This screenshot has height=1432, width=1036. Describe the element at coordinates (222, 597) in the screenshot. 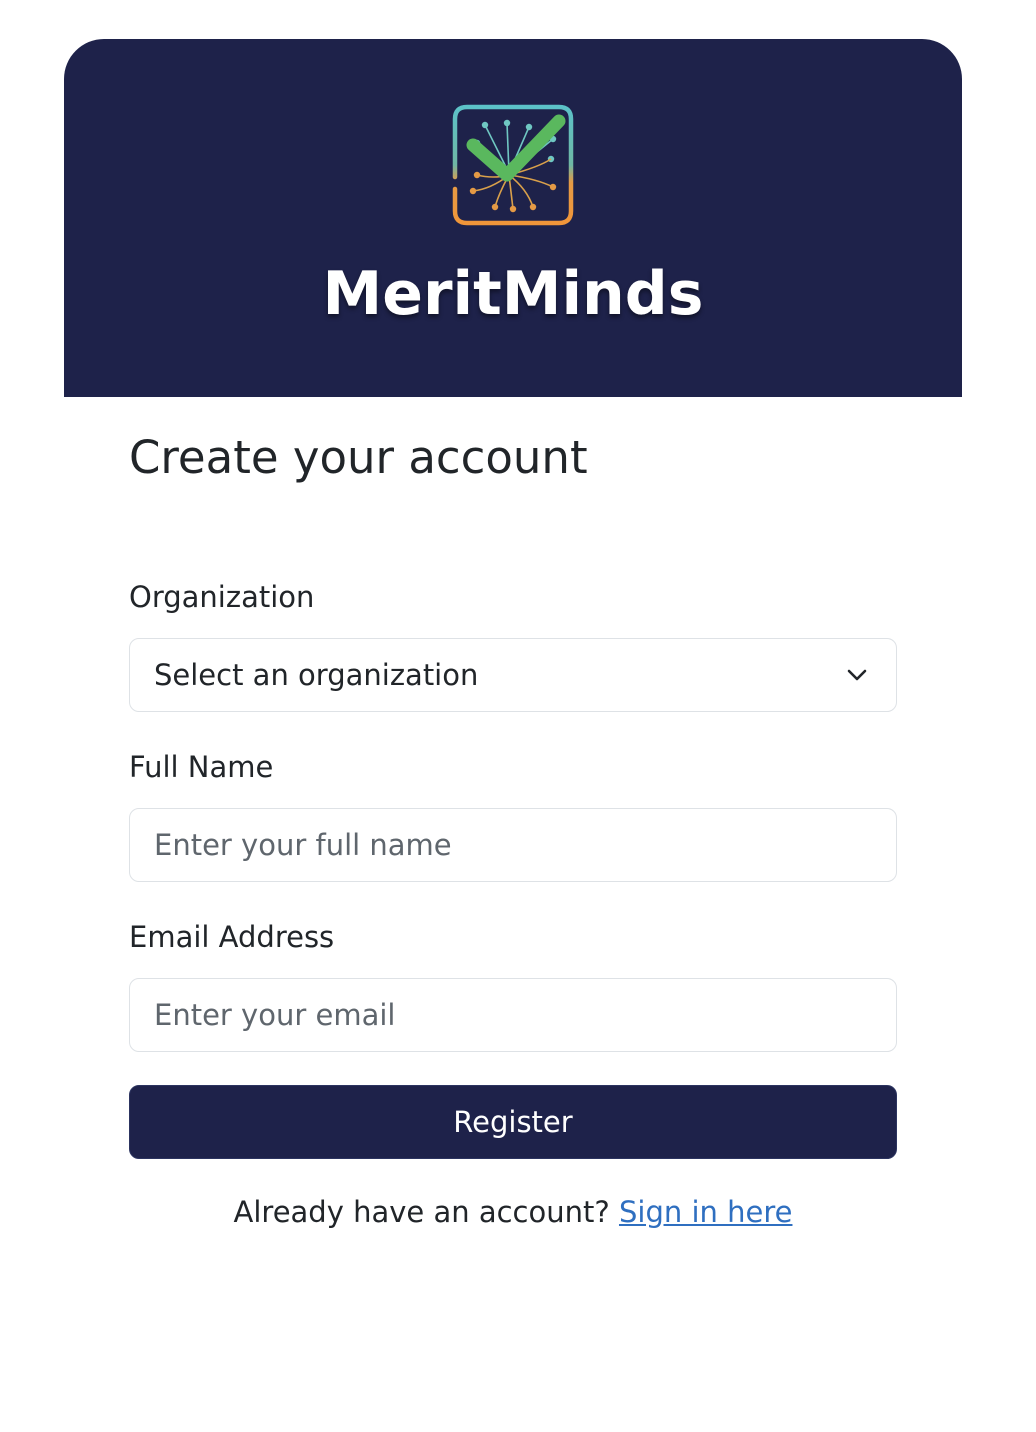

I see `organization-label: Organization` at that location.